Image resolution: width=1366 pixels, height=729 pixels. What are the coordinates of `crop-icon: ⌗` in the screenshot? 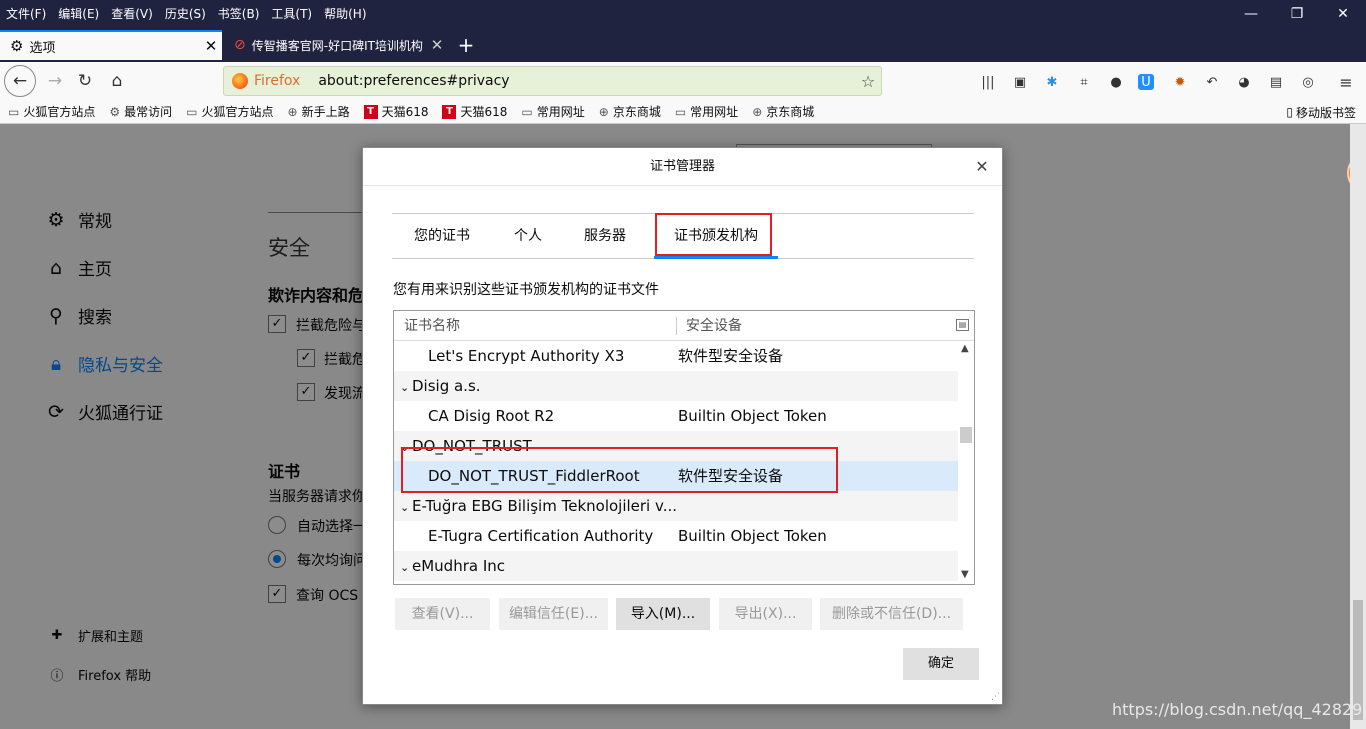 It's located at (1084, 82).